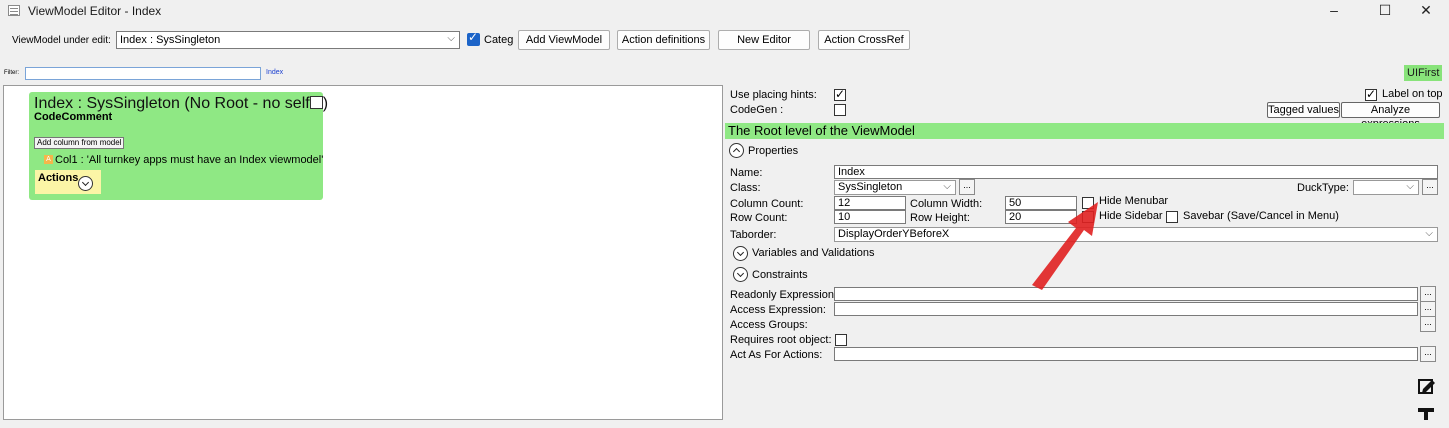 The width and height of the screenshot is (1449, 428). What do you see at coordinates (1303, 110) in the screenshot?
I see `tagged-values-button: Tagged values` at bounding box center [1303, 110].